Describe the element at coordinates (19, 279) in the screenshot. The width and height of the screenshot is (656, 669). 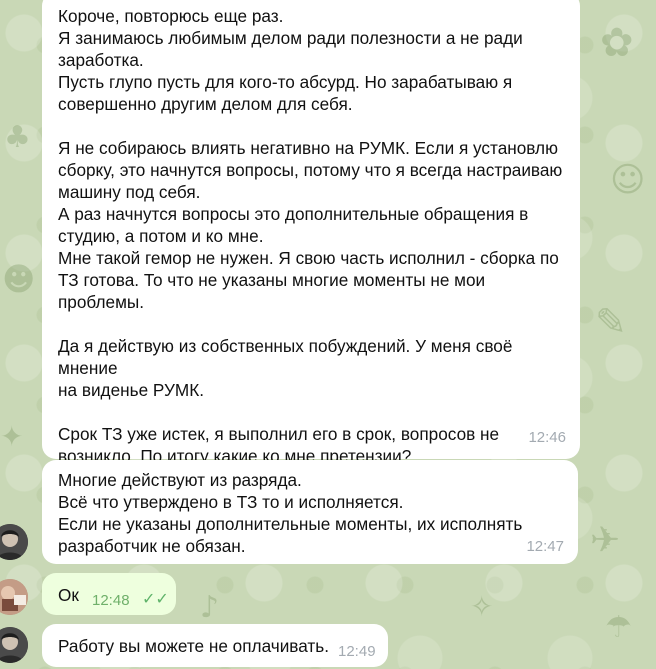
I see `background-doodle-icon: ☻` at that location.